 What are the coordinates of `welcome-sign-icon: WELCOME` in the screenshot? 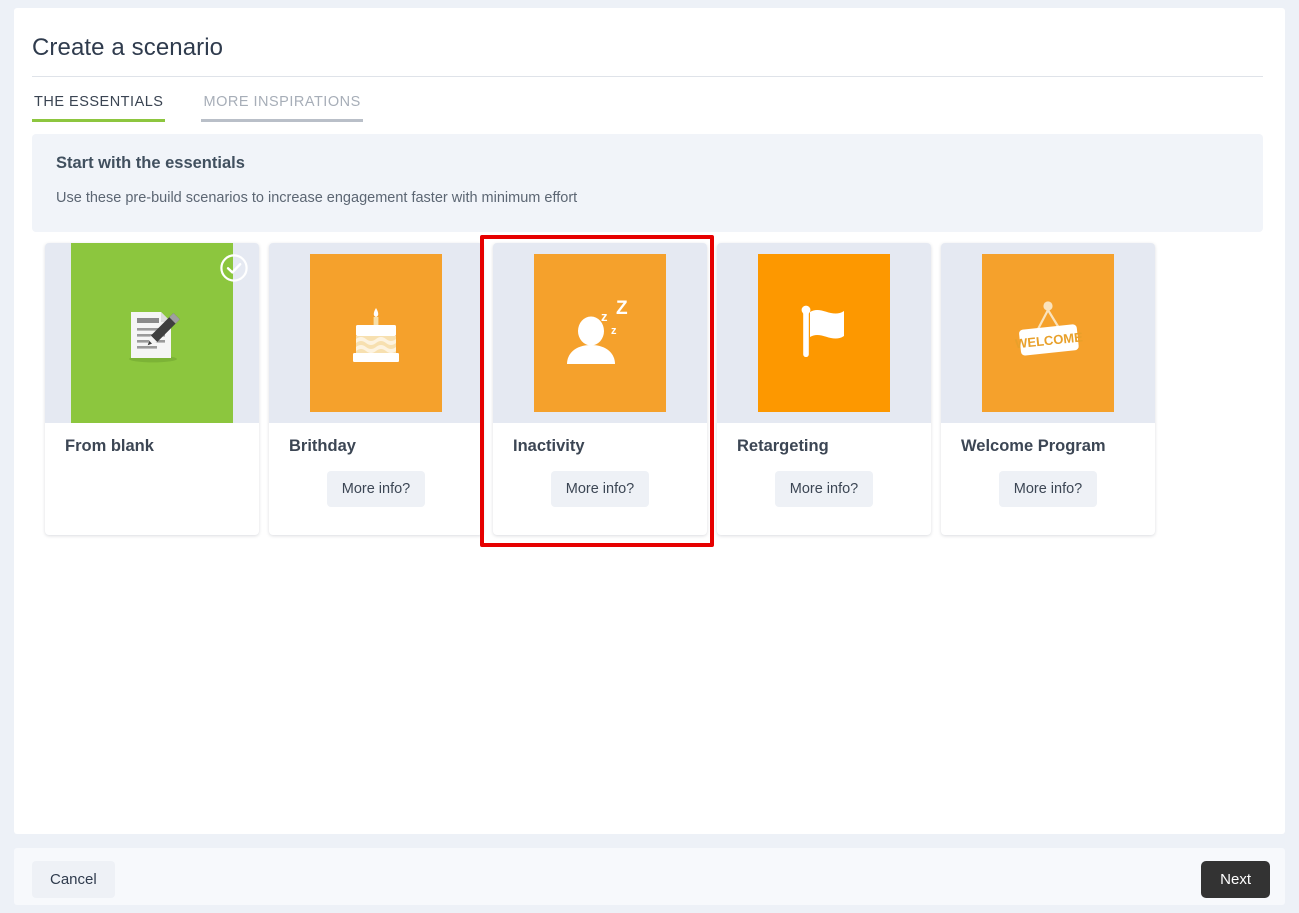 It's located at (1049, 328).